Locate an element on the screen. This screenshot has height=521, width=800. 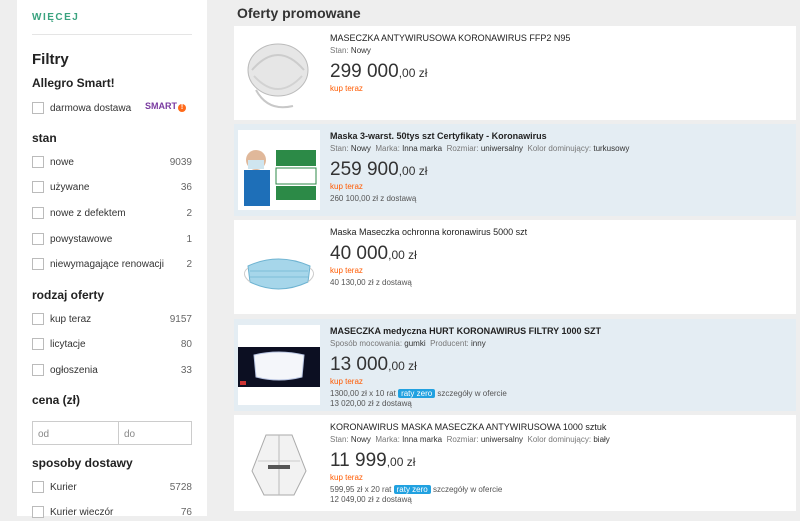
smart-logo: SMART! is located at coordinates (165, 106).